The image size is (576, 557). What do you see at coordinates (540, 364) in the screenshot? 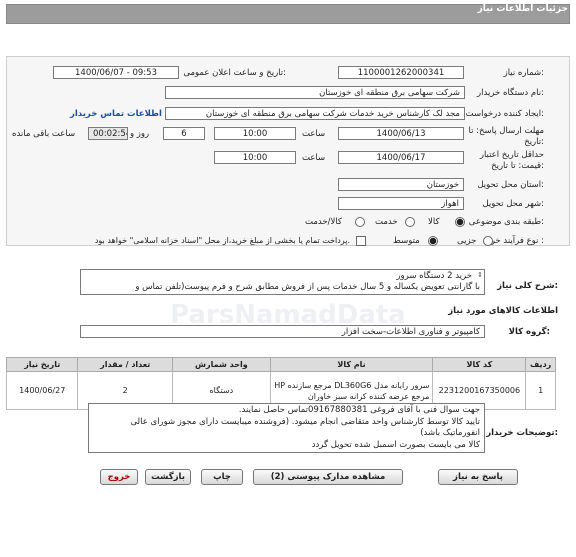
I see `col-header-index: ردیف` at bounding box center [540, 364].